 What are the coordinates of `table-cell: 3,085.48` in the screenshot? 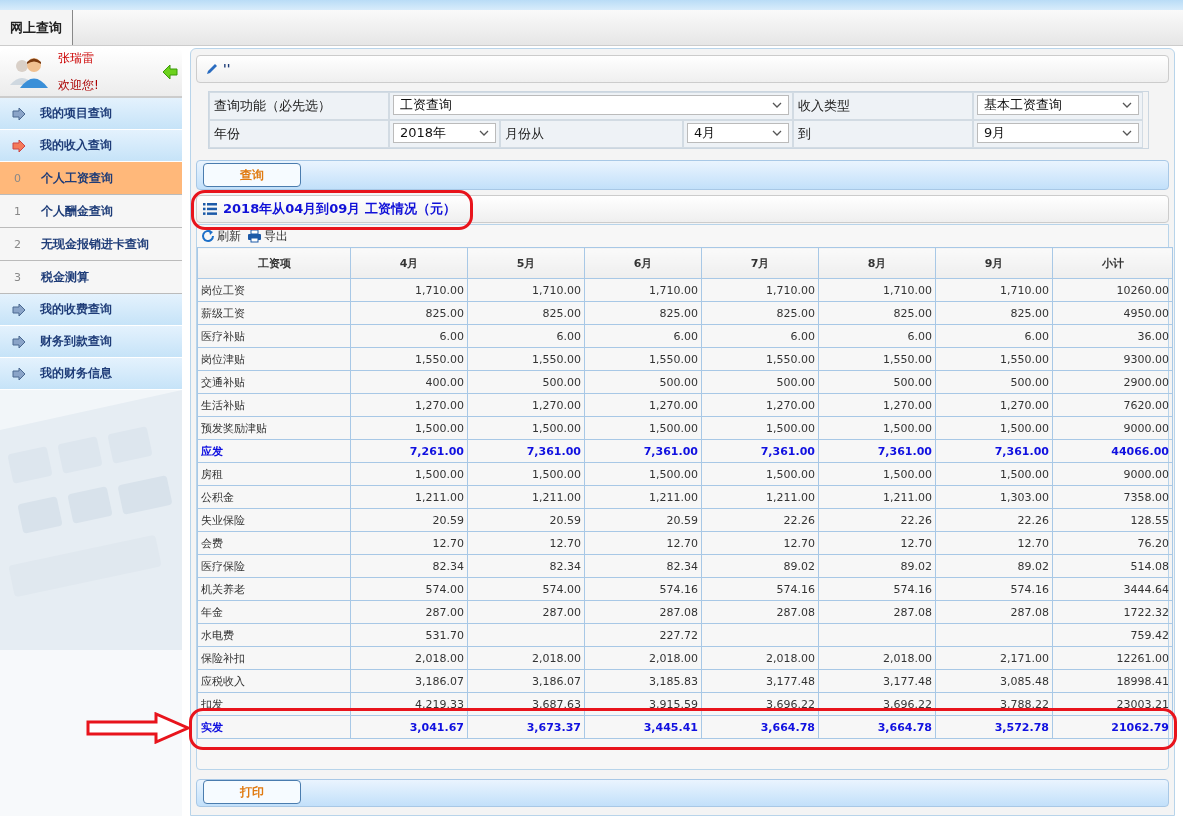 It's located at (994, 681).